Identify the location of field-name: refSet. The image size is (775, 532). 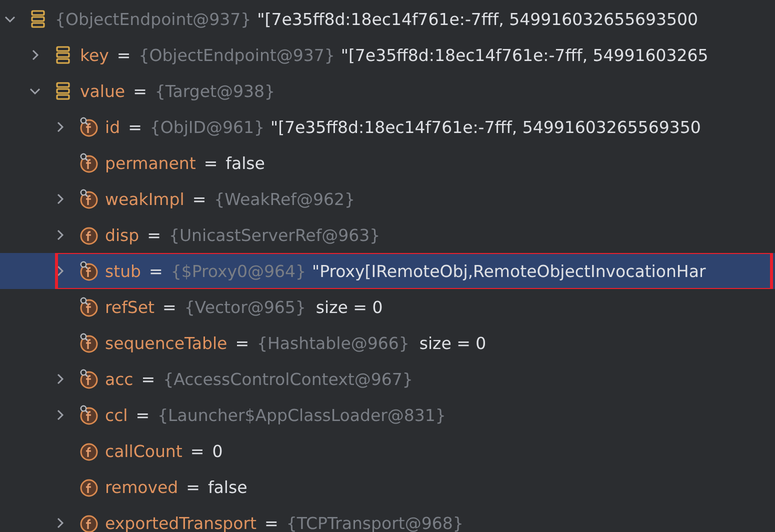
(129, 307).